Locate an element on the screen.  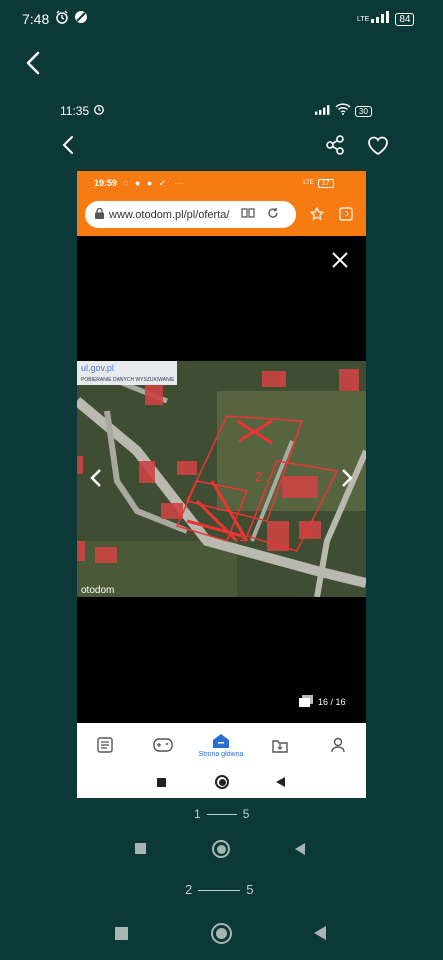
phone-system-nav is located at coordinates (221, 782).